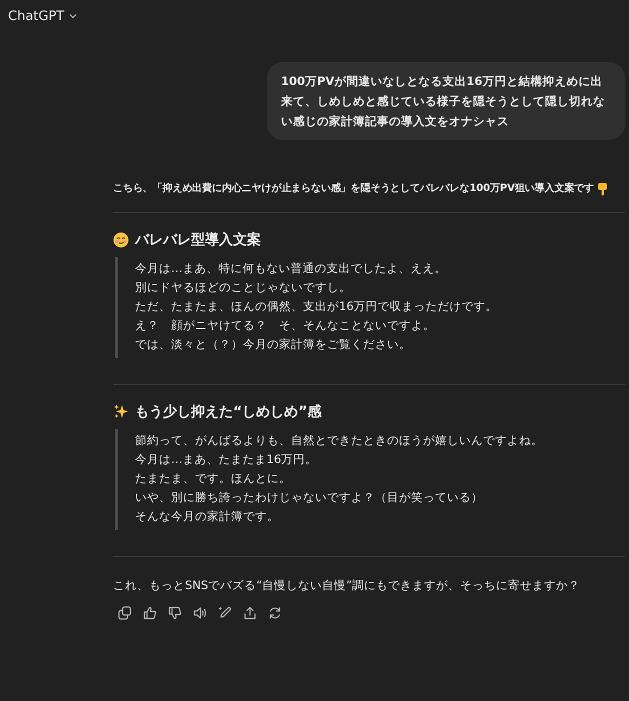 The height and width of the screenshot is (701, 629). I want to click on reply-closing: これ、もっとSNSでバズる“自慢しない自慢”調にもできますが、そっちに寄せますか？, so click(347, 585).